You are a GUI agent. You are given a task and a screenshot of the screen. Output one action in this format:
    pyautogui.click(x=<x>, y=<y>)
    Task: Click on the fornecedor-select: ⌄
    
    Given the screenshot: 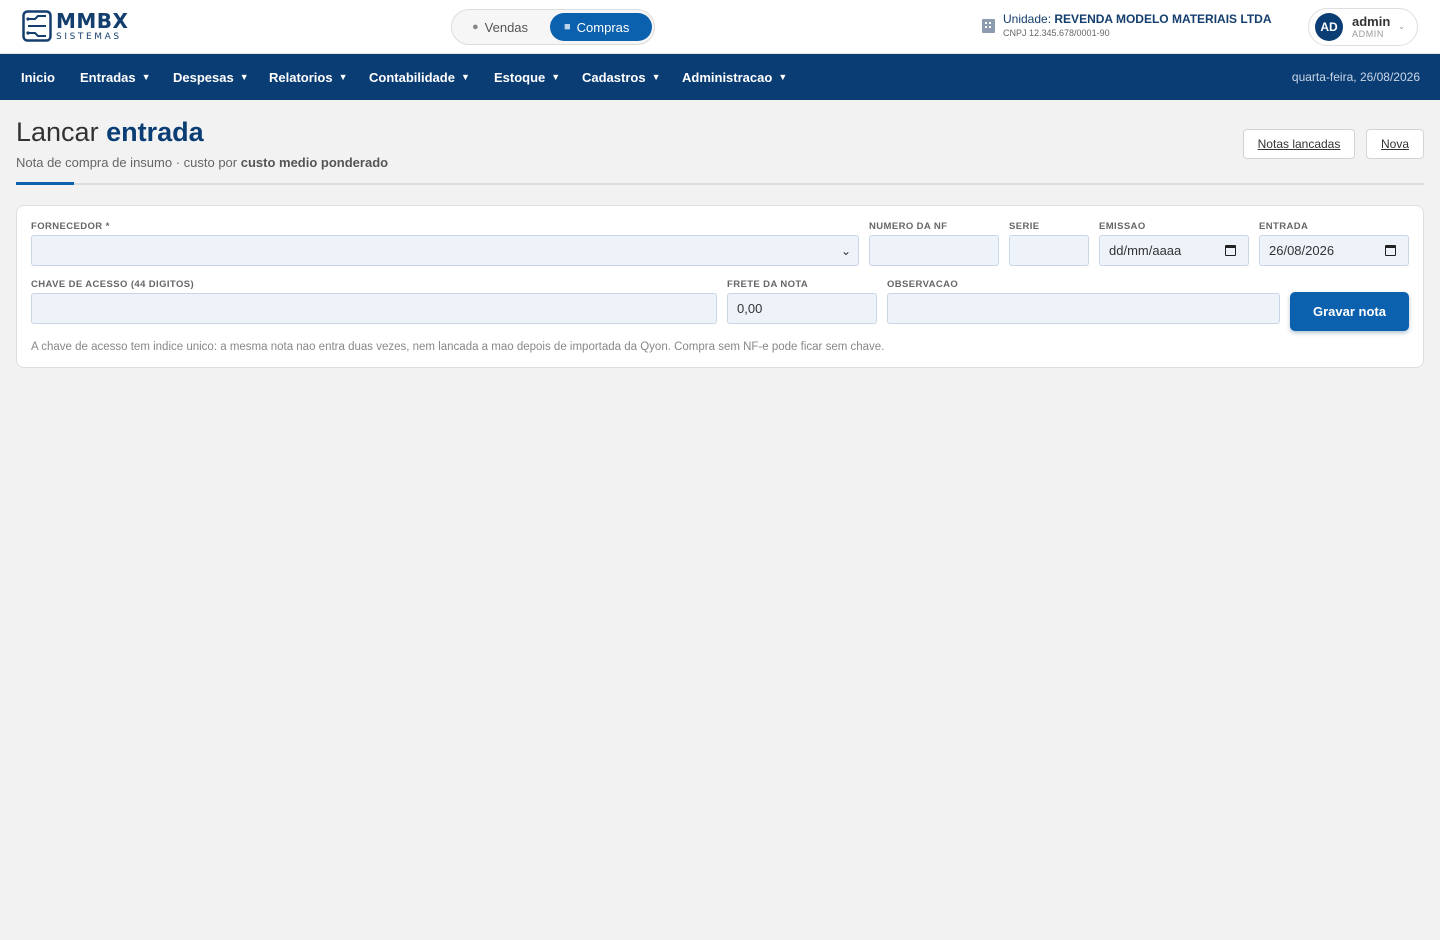 What is the action you would take?
    pyautogui.click(x=445, y=250)
    